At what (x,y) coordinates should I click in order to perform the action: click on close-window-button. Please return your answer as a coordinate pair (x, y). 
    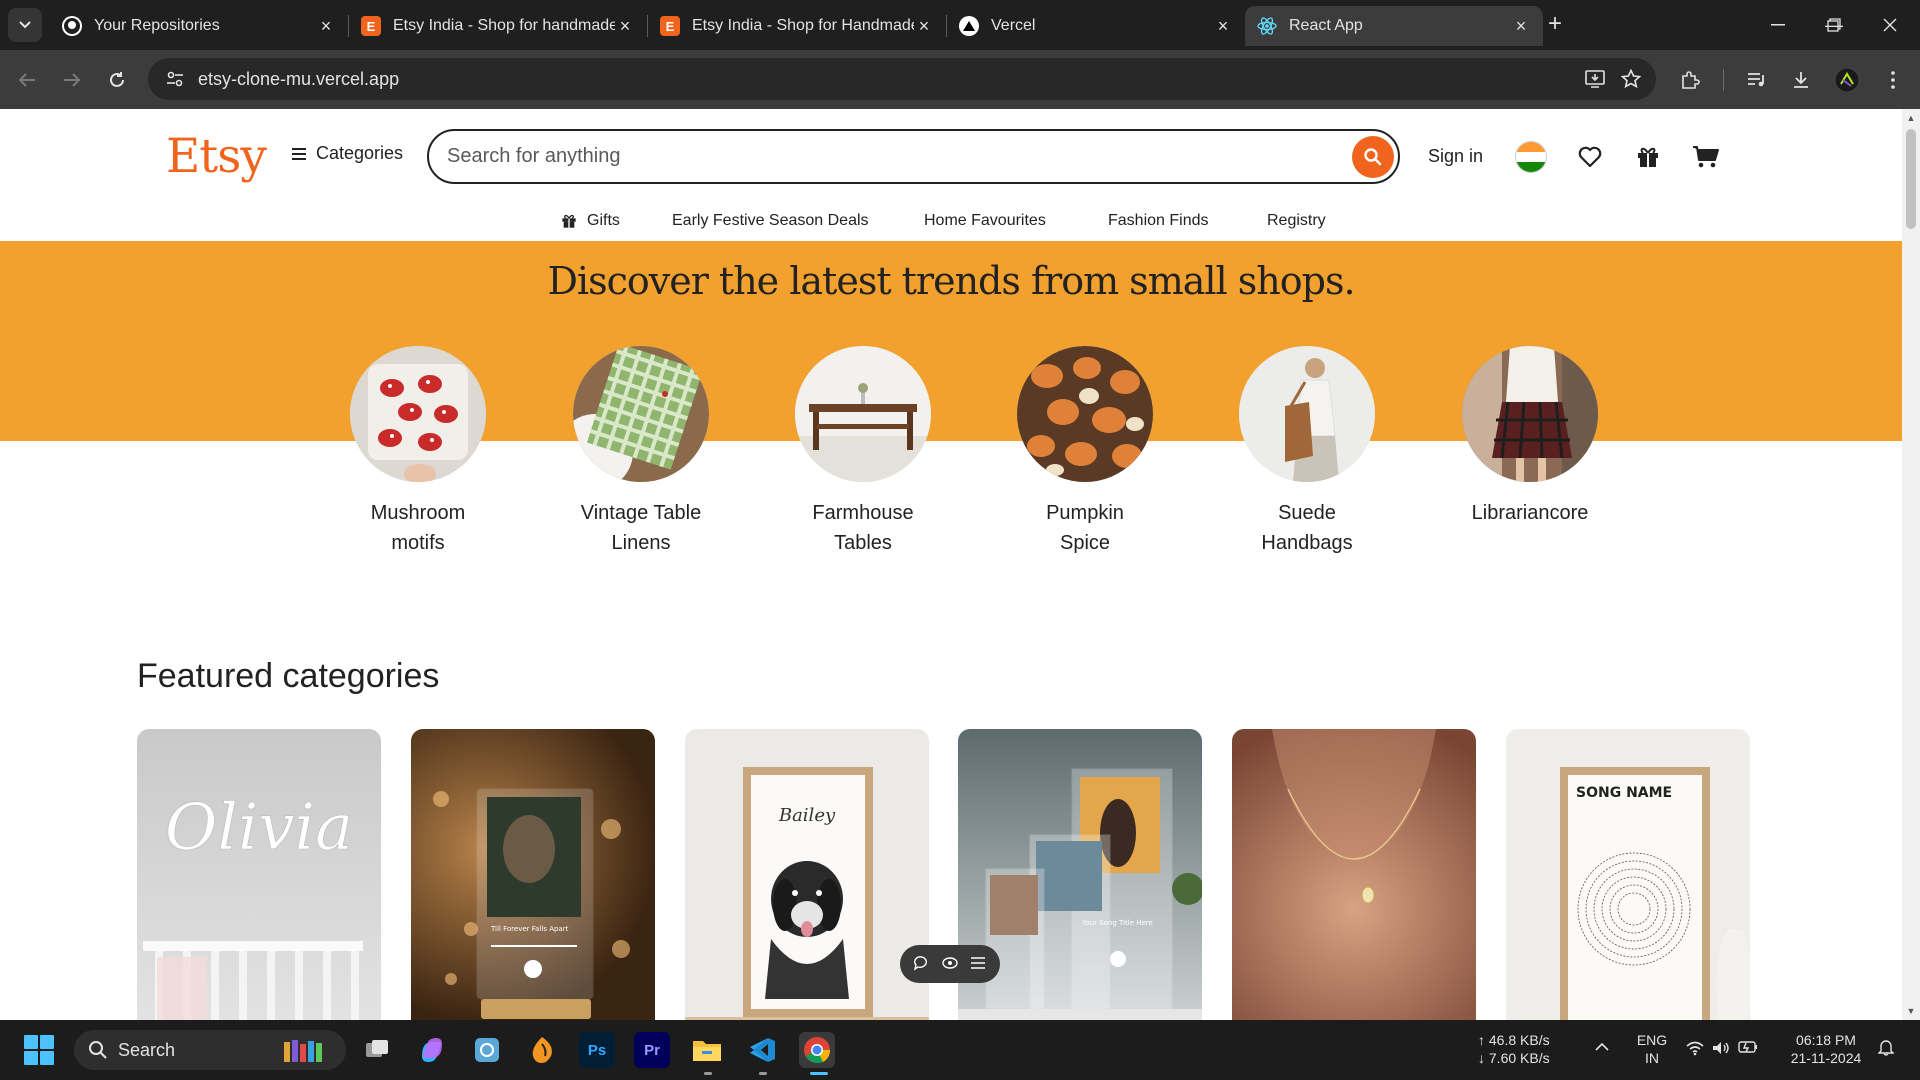
    Looking at the image, I should click on (1890, 25).